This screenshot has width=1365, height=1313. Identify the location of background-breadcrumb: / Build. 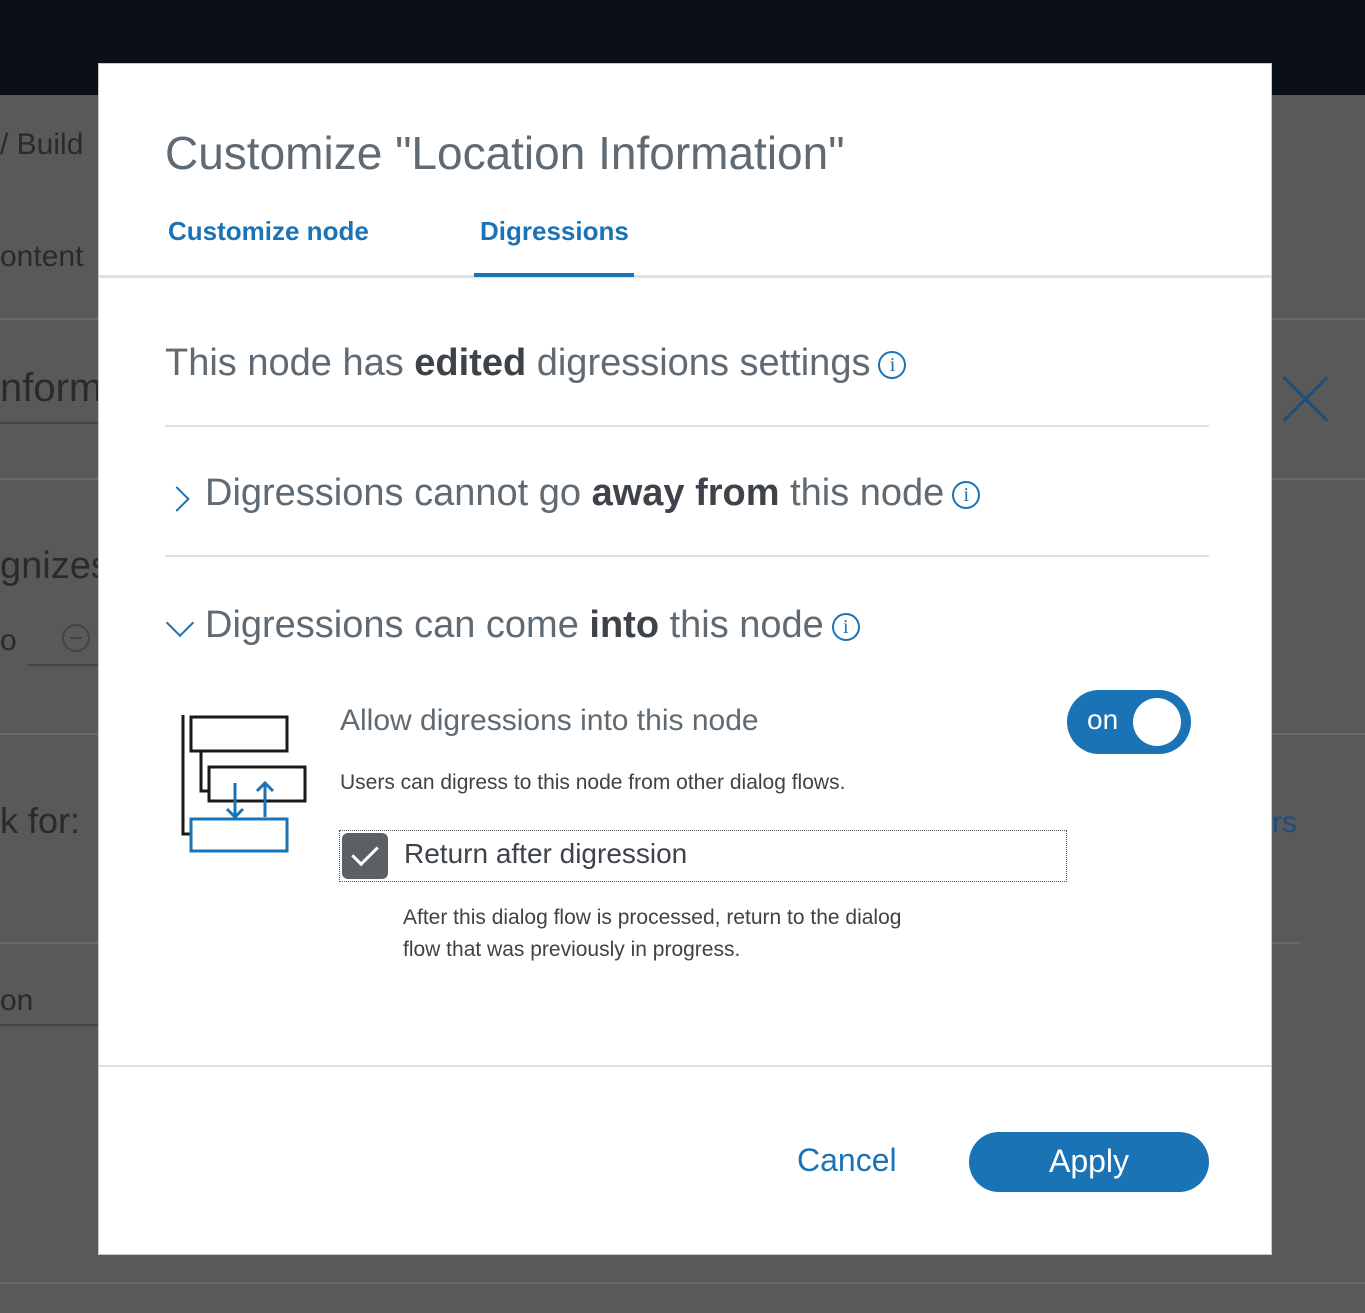
(42, 144).